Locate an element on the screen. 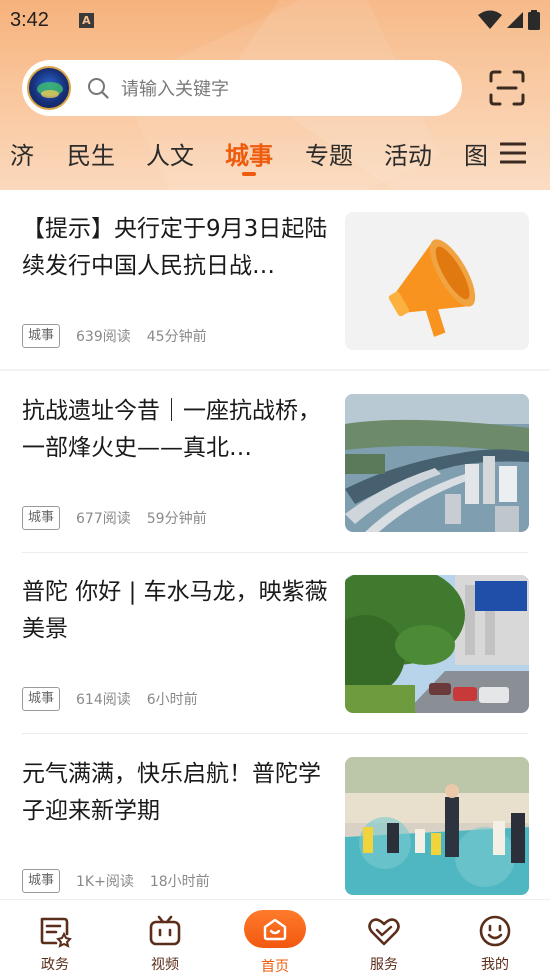 The height and width of the screenshot is (979, 550). tab-livelihood: 民生 is located at coordinates (91, 153).